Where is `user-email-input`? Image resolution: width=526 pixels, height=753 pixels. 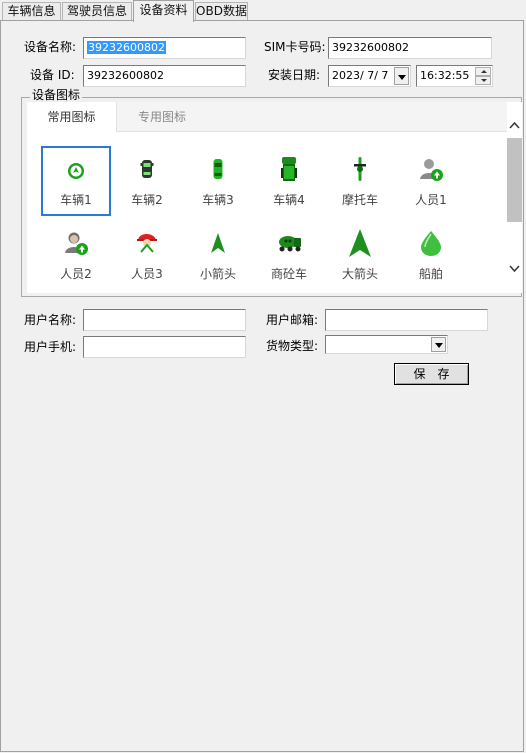 user-email-input is located at coordinates (406, 320).